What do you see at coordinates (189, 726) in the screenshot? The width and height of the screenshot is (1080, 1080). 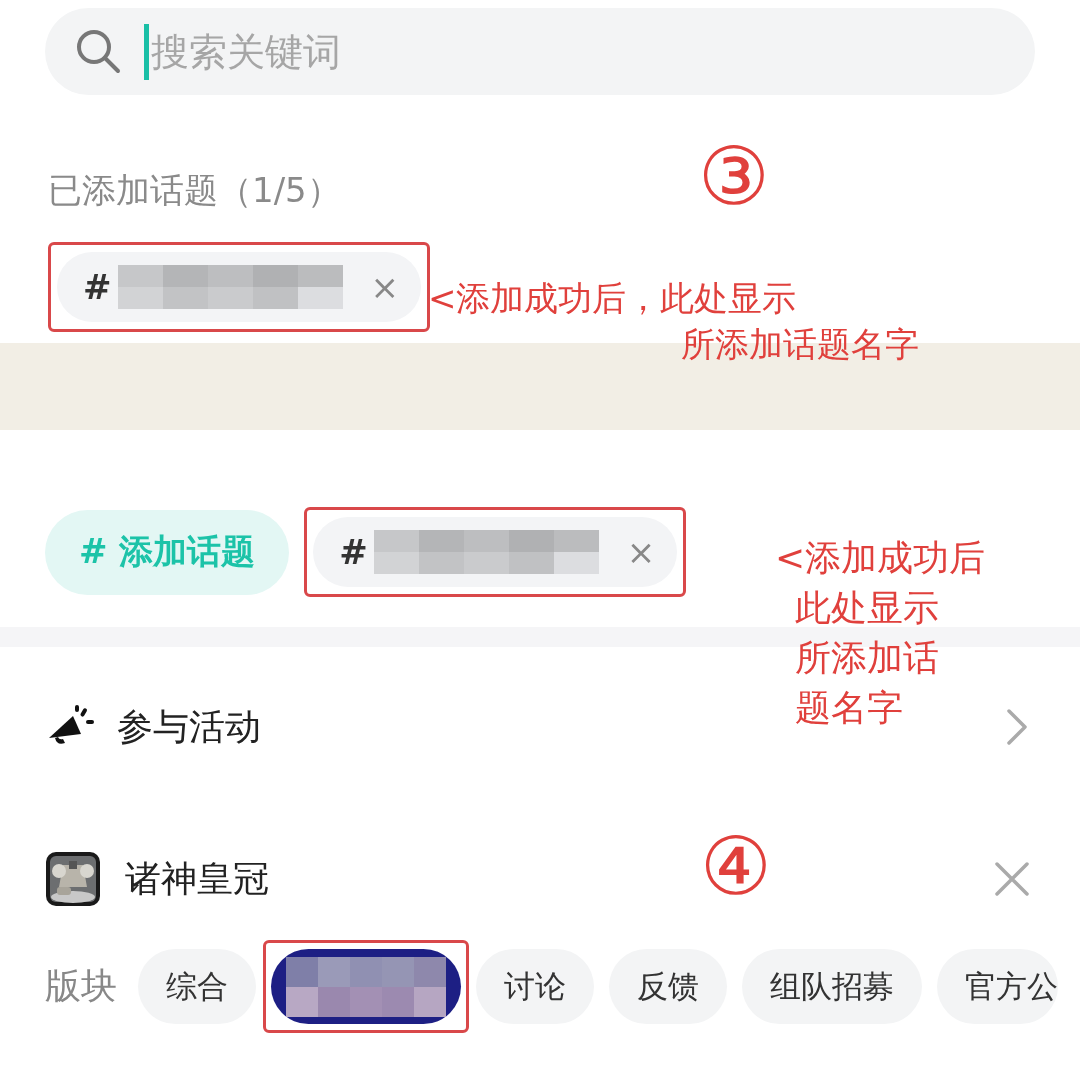 I see `activity-label: 参与活动` at bounding box center [189, 726].